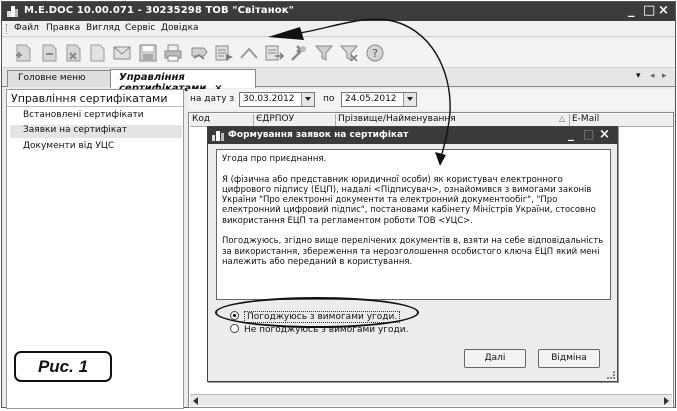  I want to click on annotation-arrow-line, so click(375, 89).